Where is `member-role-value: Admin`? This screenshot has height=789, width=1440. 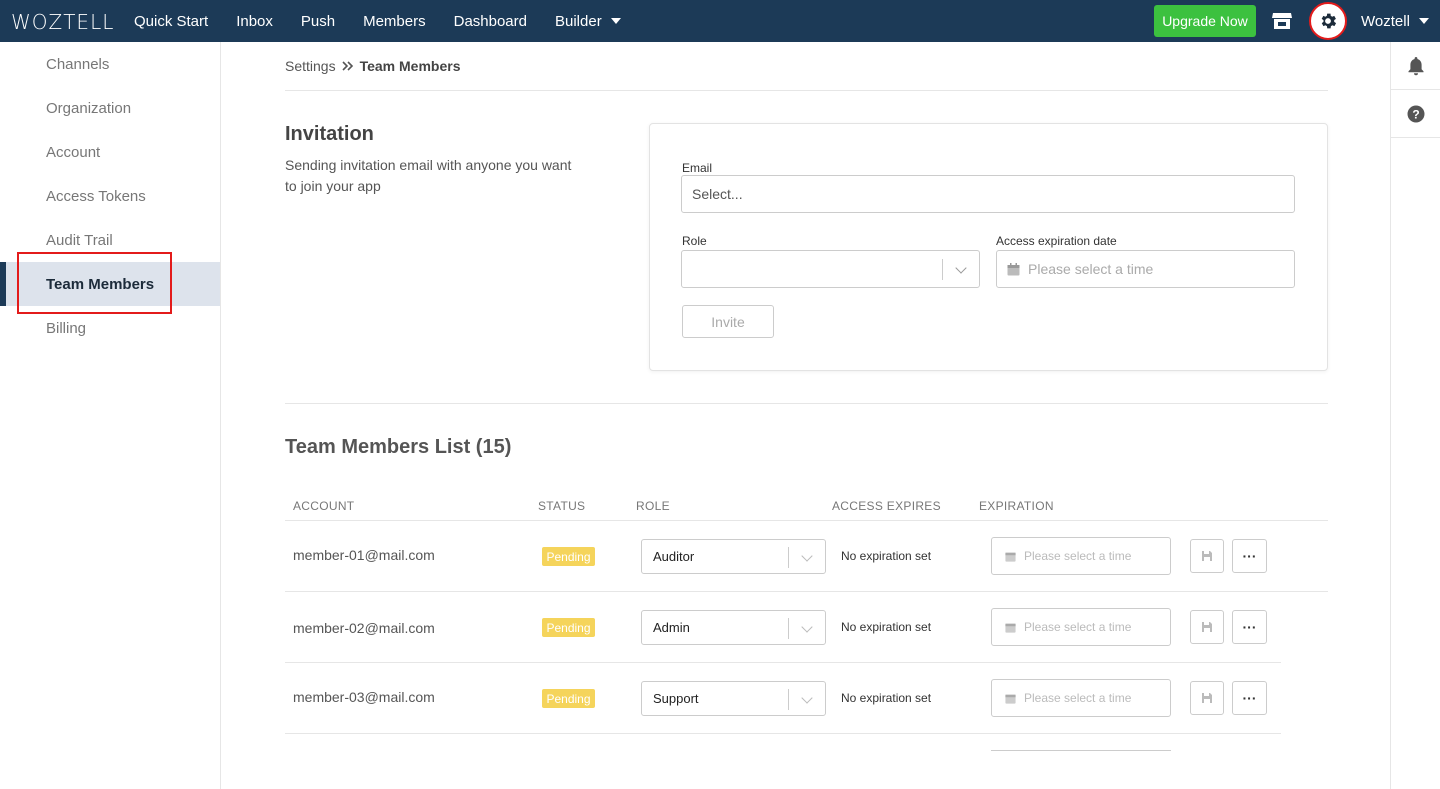
member-role-value: Admin is located at coordinates (671, 627).